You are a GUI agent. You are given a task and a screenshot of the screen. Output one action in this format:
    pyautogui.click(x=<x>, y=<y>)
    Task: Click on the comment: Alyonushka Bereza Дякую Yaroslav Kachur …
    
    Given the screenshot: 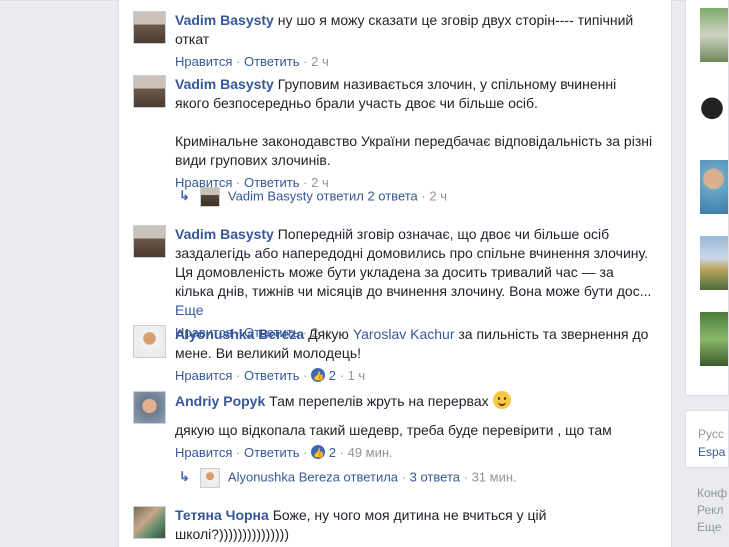 What is the action you would take?
    pyautogui.click(x=393, y=355)
    